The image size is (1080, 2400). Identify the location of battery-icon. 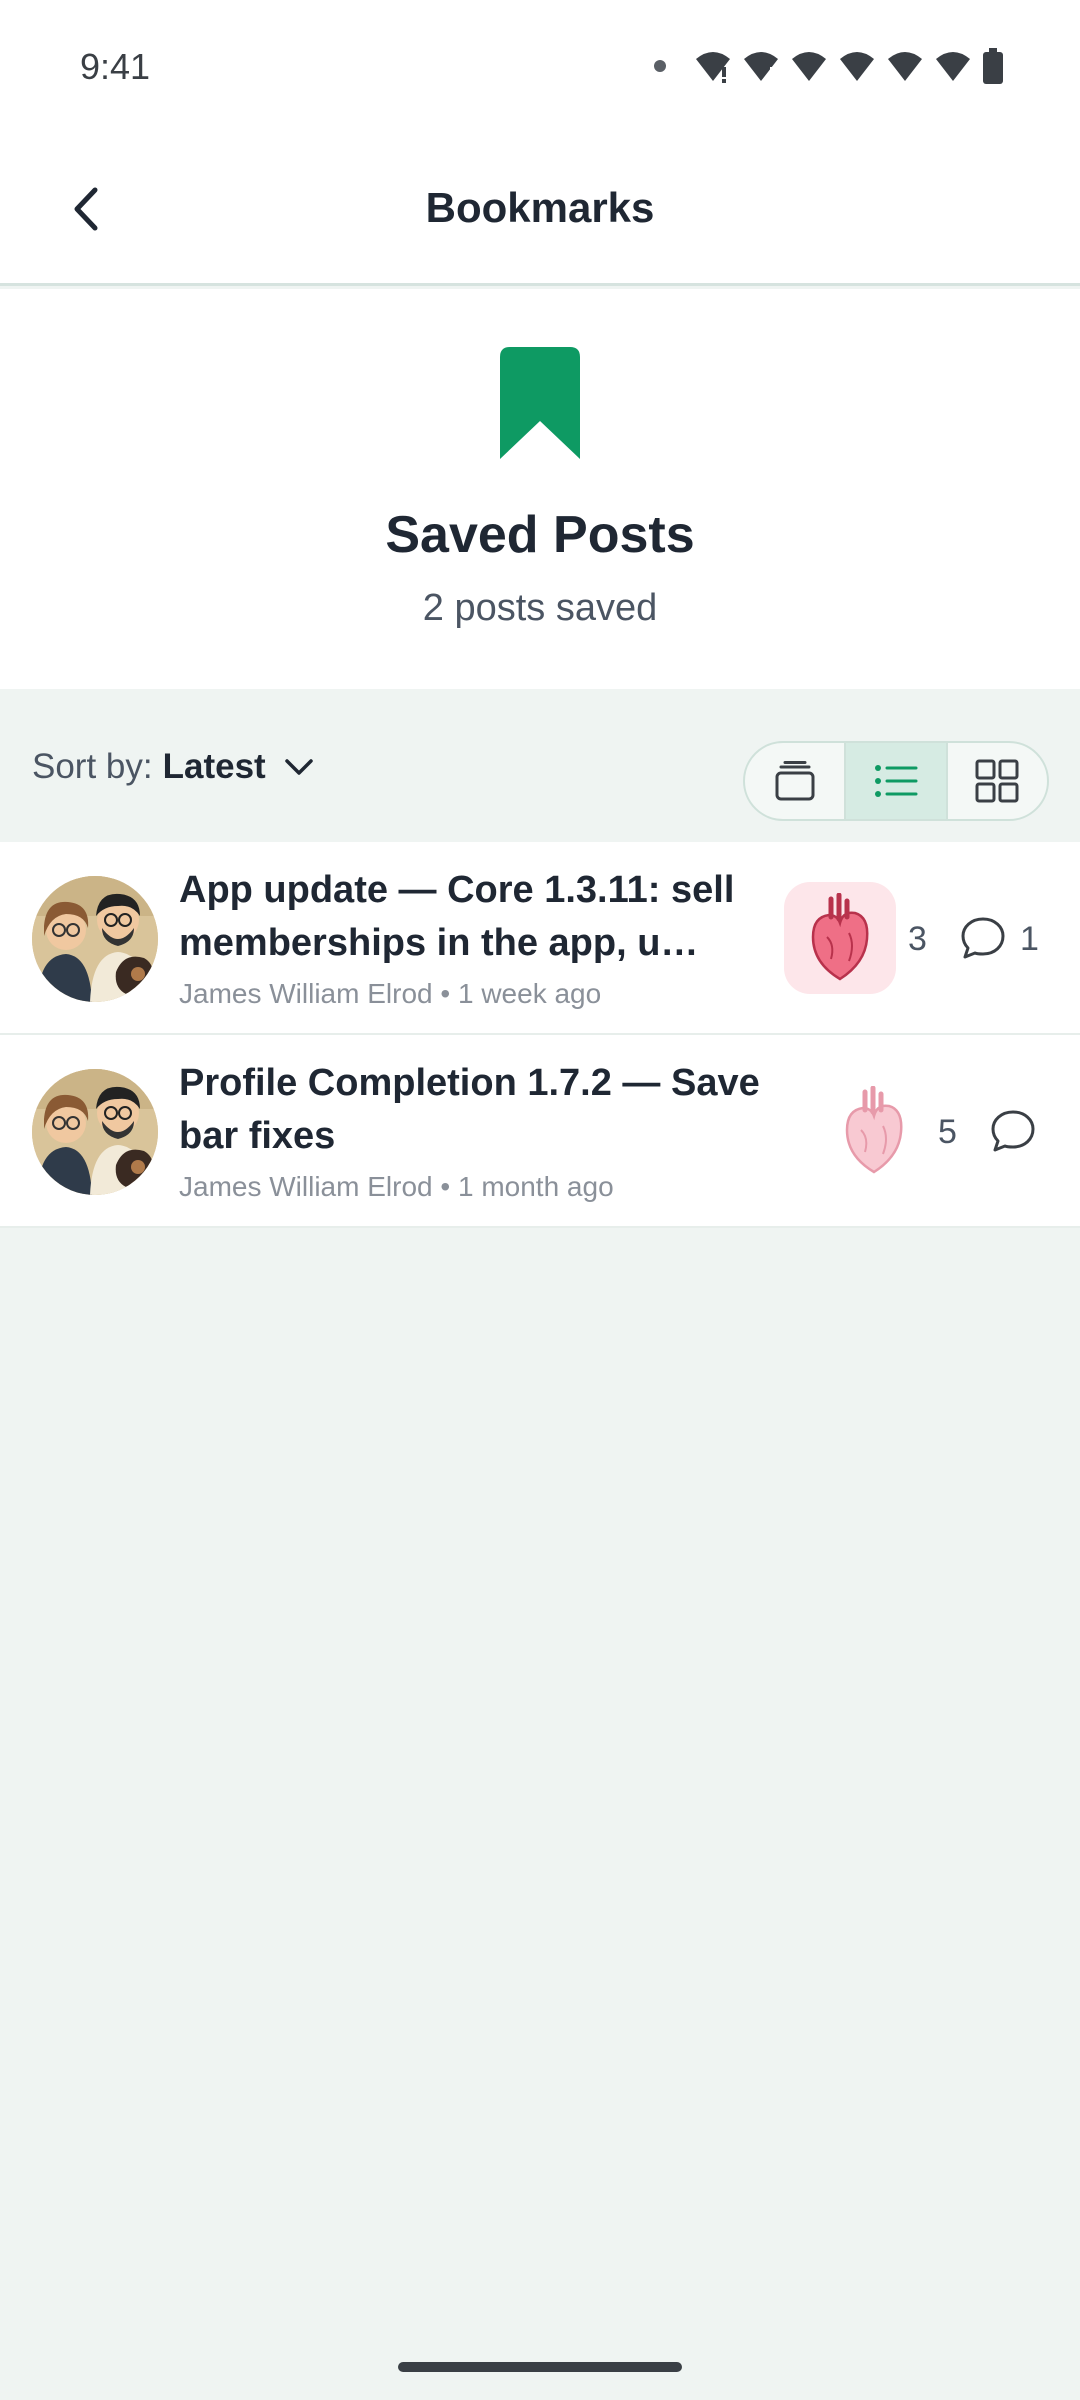
(993, 66).